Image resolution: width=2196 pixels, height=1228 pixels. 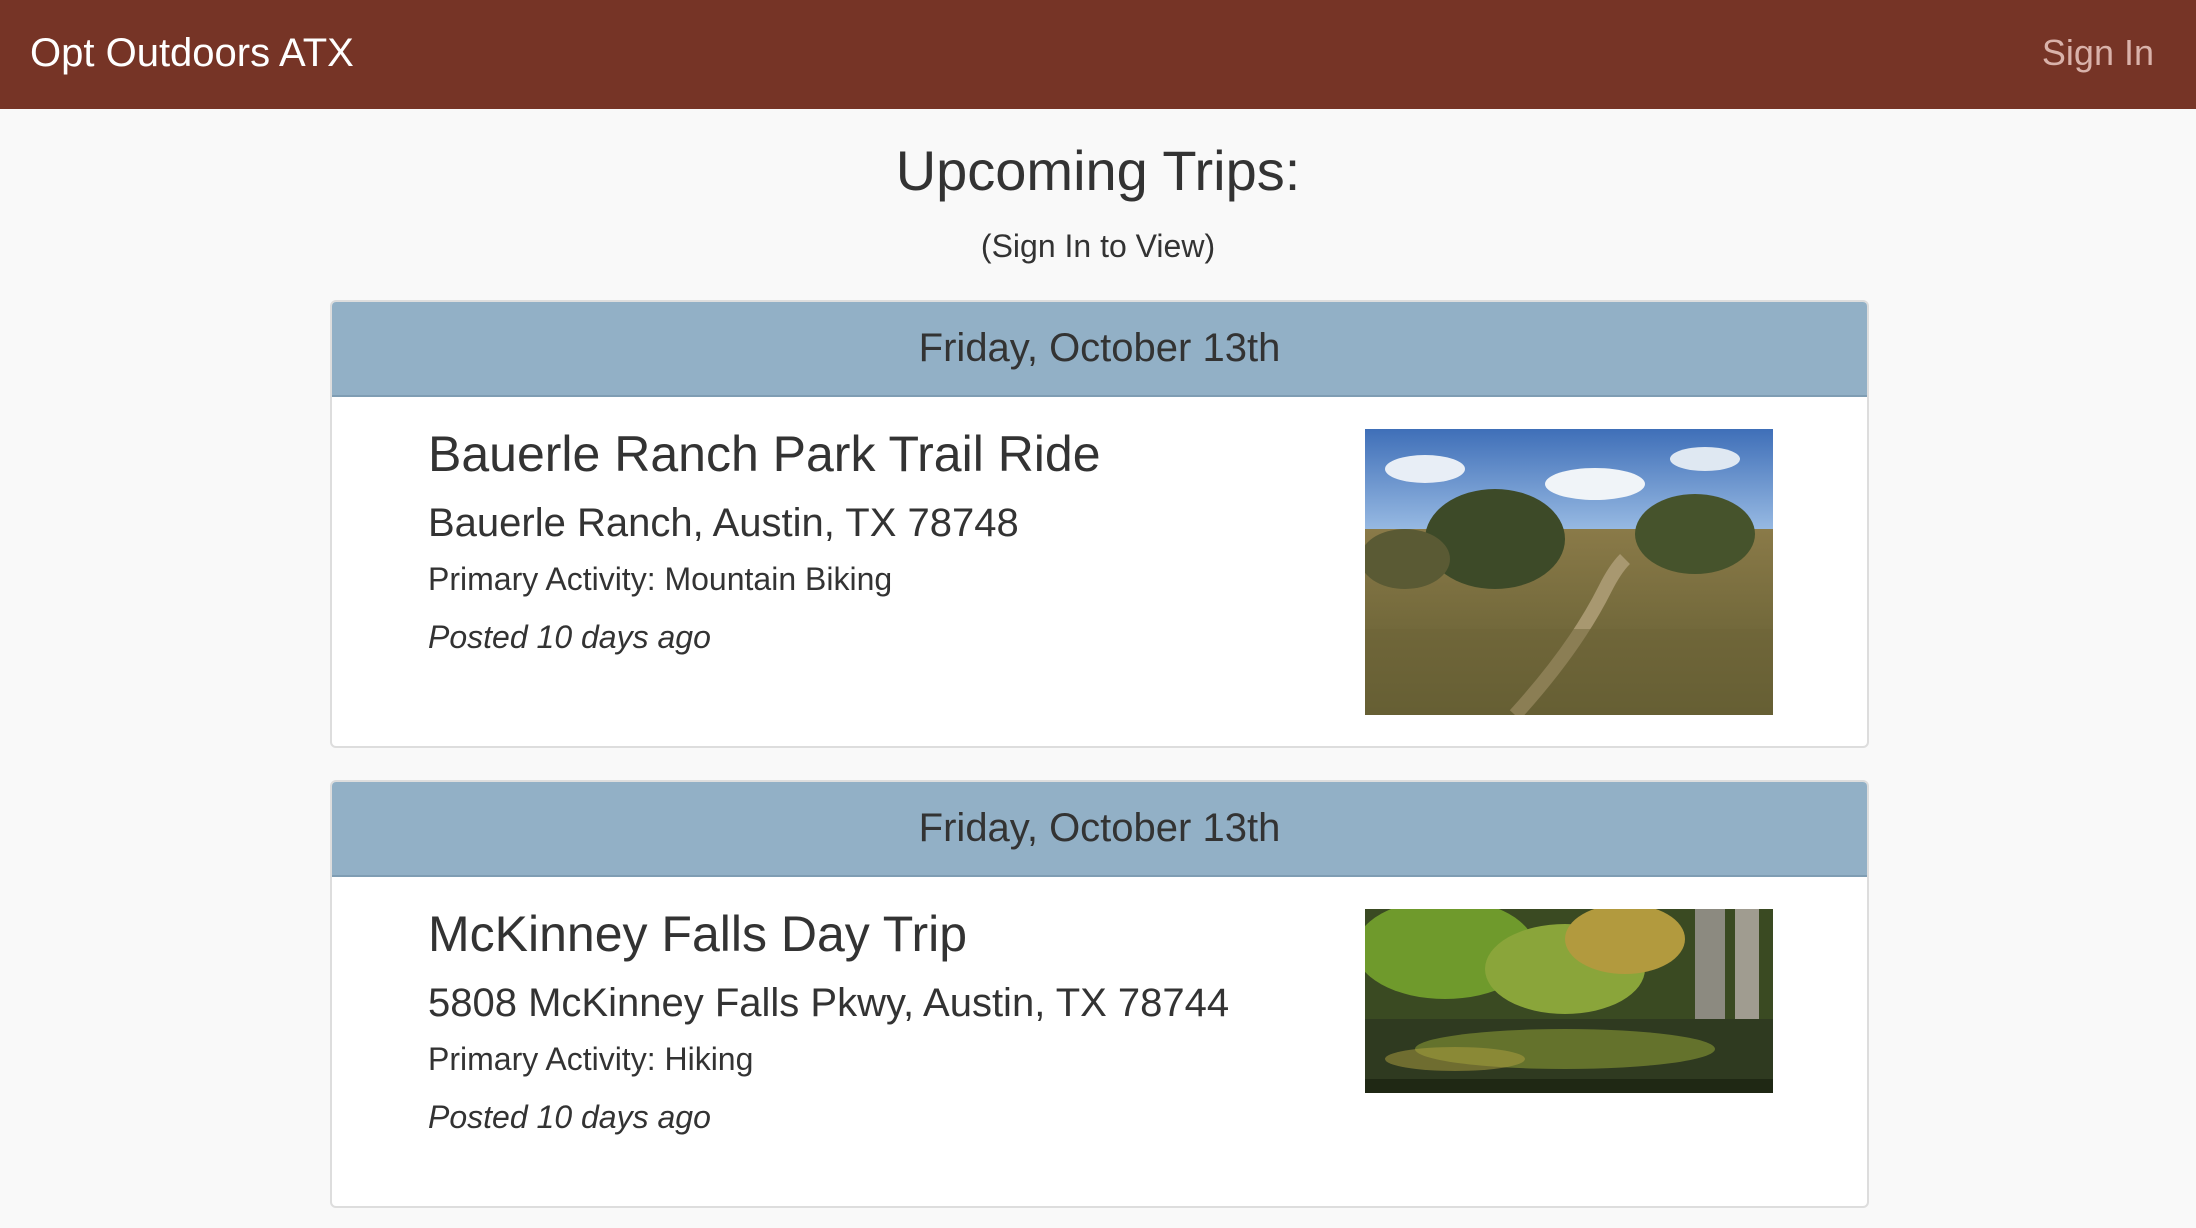 What do you see at coordinates (1098, 170) in the screenshot?
I see `page-title: Upcoming Trips:` at bounding box center [1098, 170].